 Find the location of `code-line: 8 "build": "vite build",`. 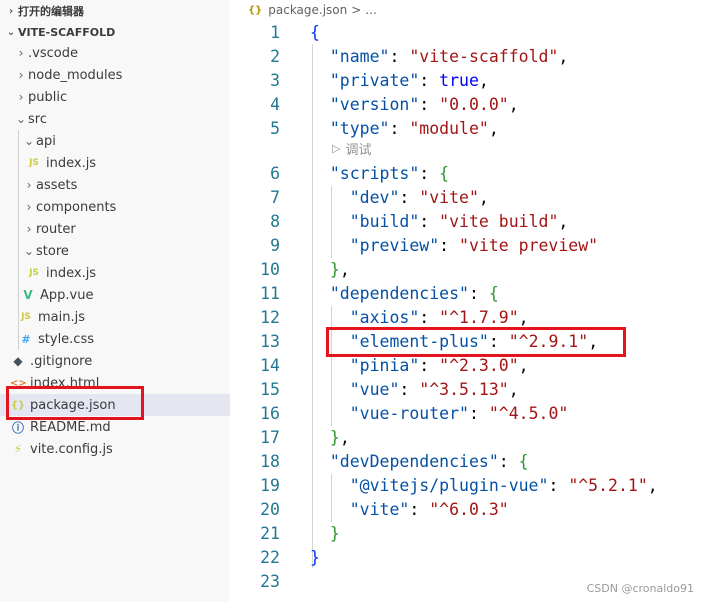

code-line: 8 "build": "vite build", is located at coordinates (470, 221).